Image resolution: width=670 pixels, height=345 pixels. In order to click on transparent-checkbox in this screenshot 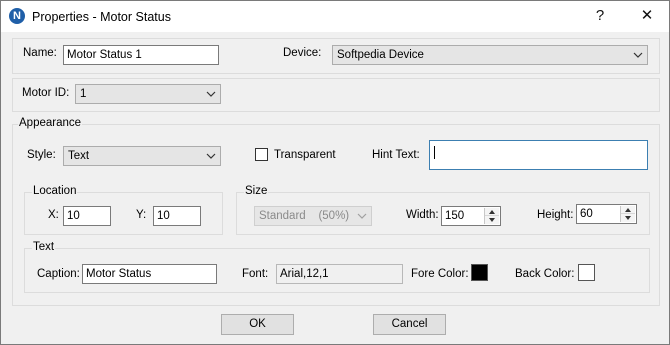, I will do `click(261, 154)`.